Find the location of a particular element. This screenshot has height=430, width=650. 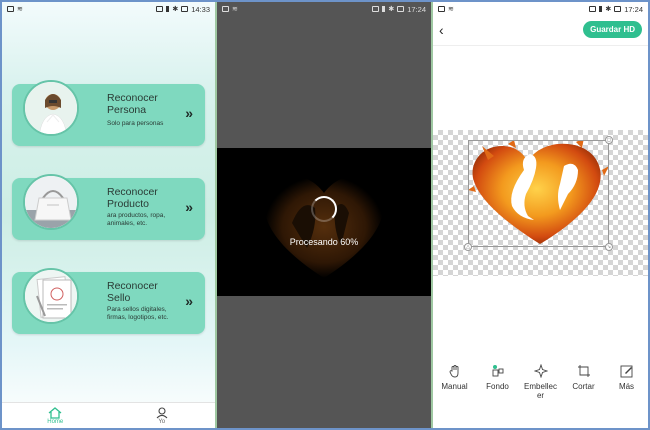

tool-label: Cortar is located at coordinates (583, 386).